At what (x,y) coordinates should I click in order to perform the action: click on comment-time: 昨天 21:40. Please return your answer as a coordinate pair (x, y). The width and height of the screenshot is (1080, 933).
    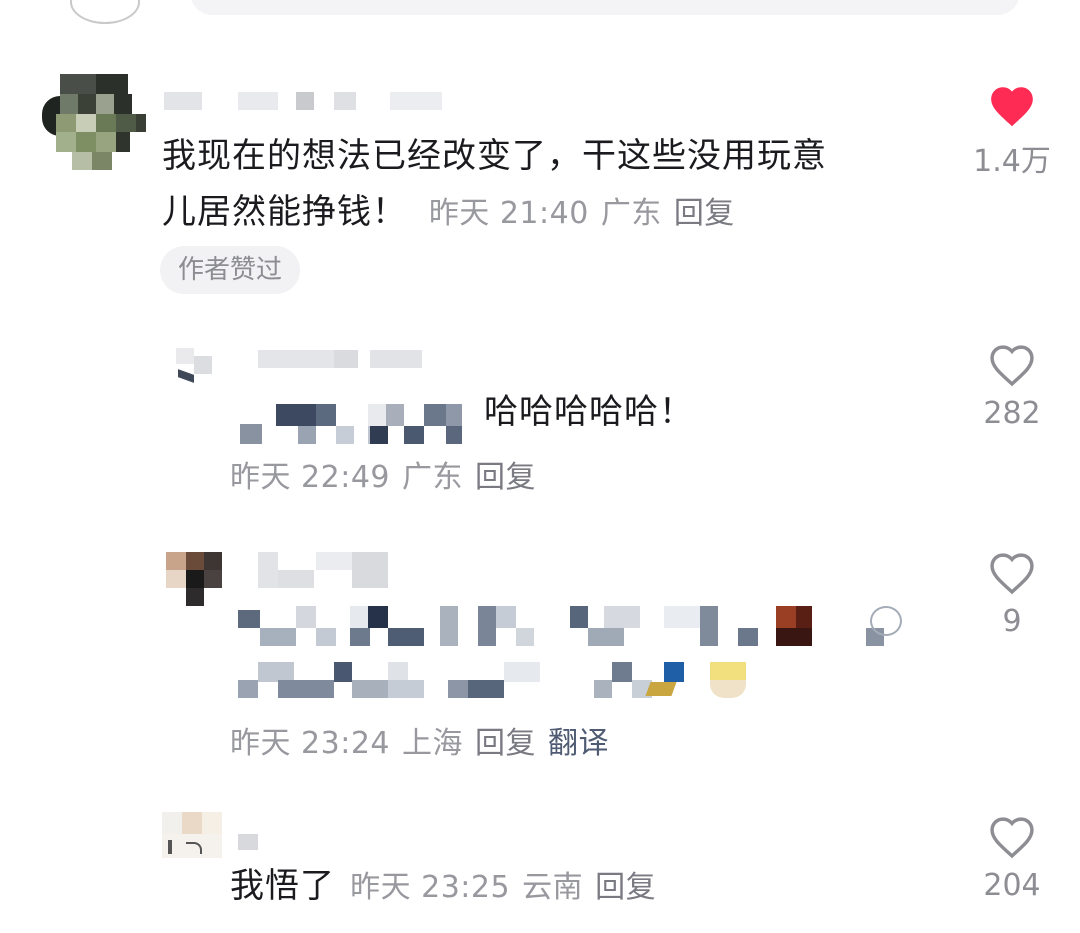
    Looking at the image, I should click on (508, 213).